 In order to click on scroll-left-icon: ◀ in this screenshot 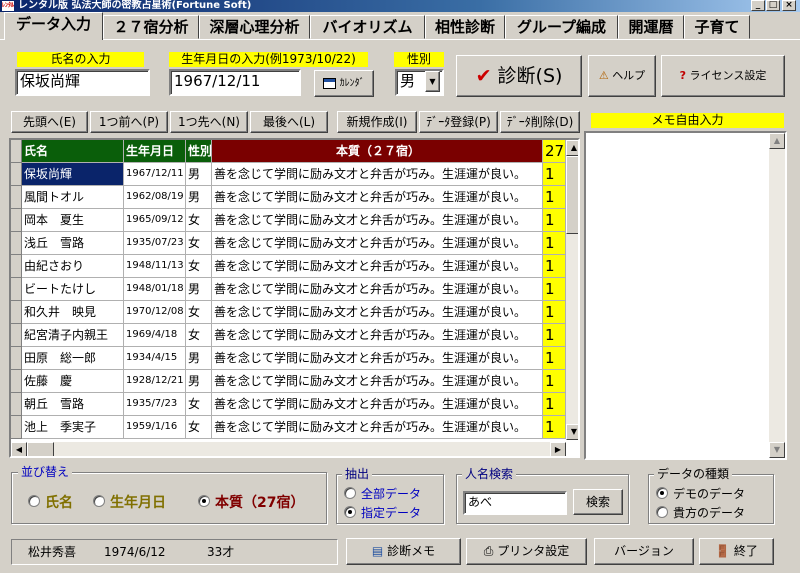, I will do `click(19, 449)`.